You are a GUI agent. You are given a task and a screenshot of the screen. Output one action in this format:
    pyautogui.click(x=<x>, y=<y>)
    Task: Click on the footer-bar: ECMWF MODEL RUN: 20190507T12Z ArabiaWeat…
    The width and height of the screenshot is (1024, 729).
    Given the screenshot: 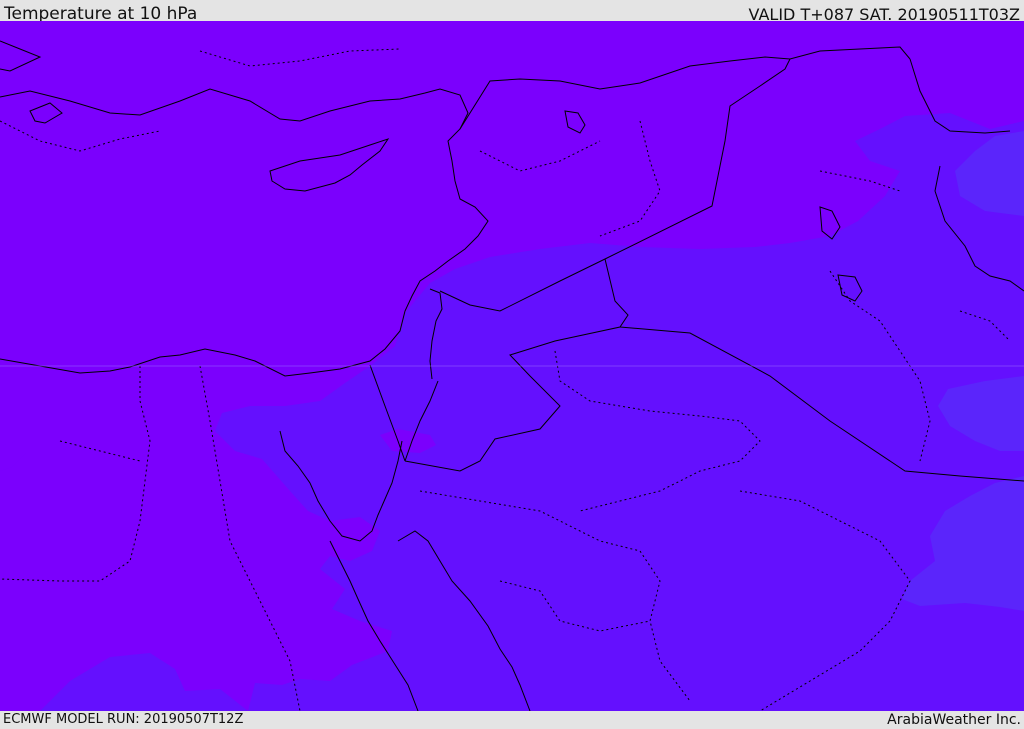 What is the action you would take?
    pyautogui.click(x=512, y=720)
    